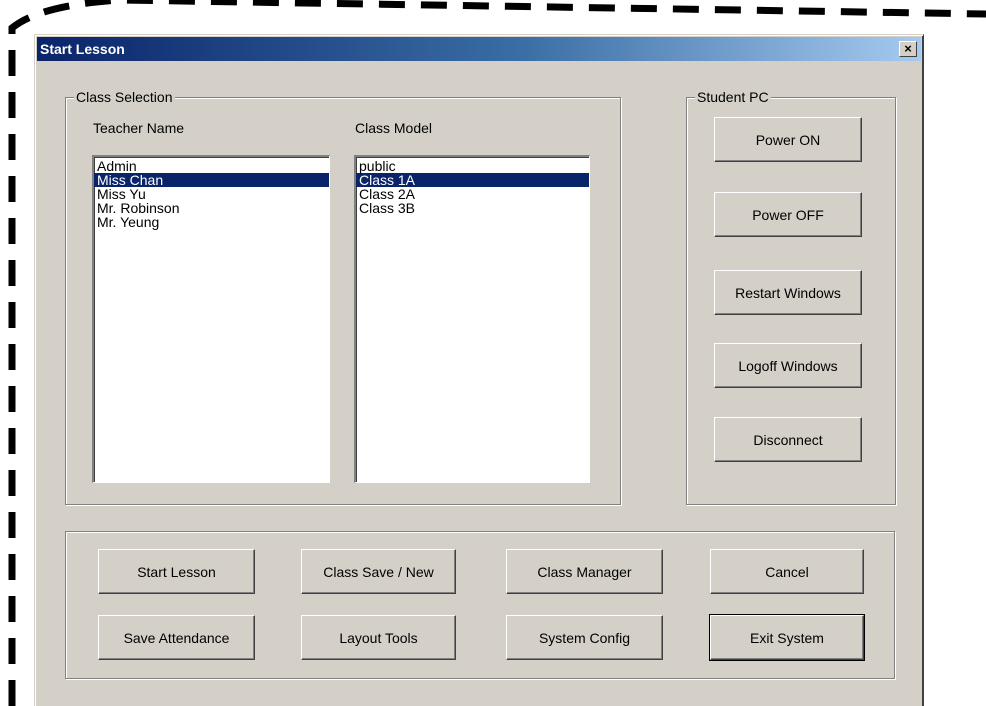  What do you see at coordinates (472, 208) in the screenshot?
I see `list-item: Class 3B` at bounding box center [472, 208].